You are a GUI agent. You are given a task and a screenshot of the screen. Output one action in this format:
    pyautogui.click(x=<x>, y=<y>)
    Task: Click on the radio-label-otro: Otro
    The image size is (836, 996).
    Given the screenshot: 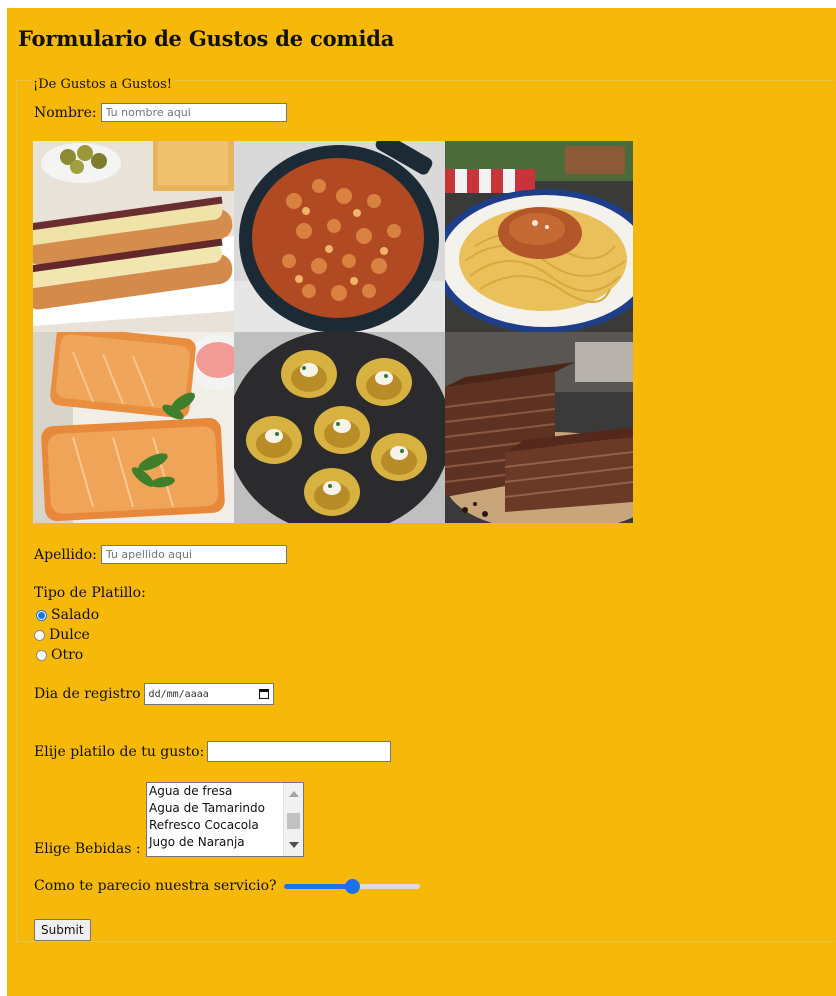 What is the action you would take?
    pyautogui.click(x=67, y=655)
    